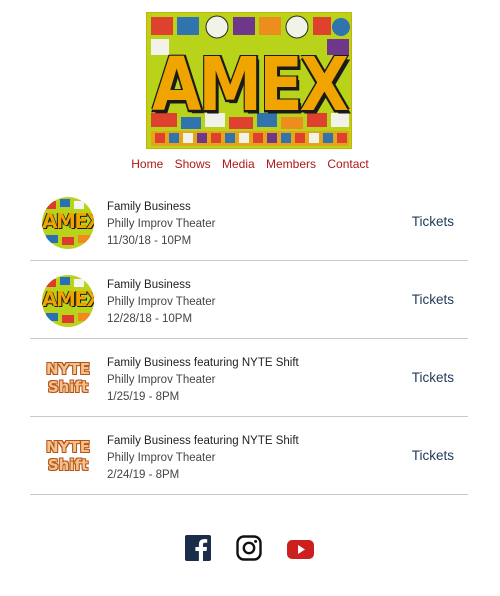 The width and height of the screenshot is (500, 596). I want to click on nav-contact: Contact, so click(347, 164).